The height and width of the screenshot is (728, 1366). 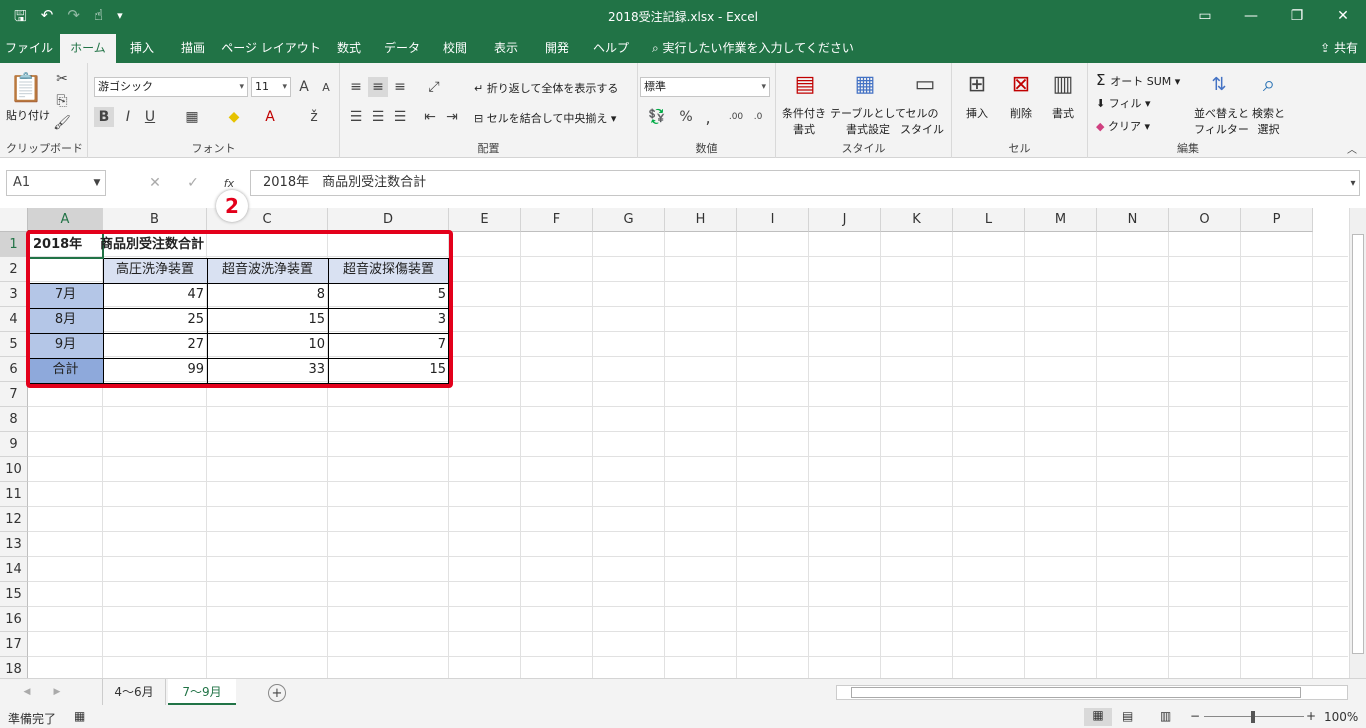 What do you see at coordinates (1311, 716) in the screenshot?
I see `zoom-in-icon: +` at bounding box center [1311, 716].